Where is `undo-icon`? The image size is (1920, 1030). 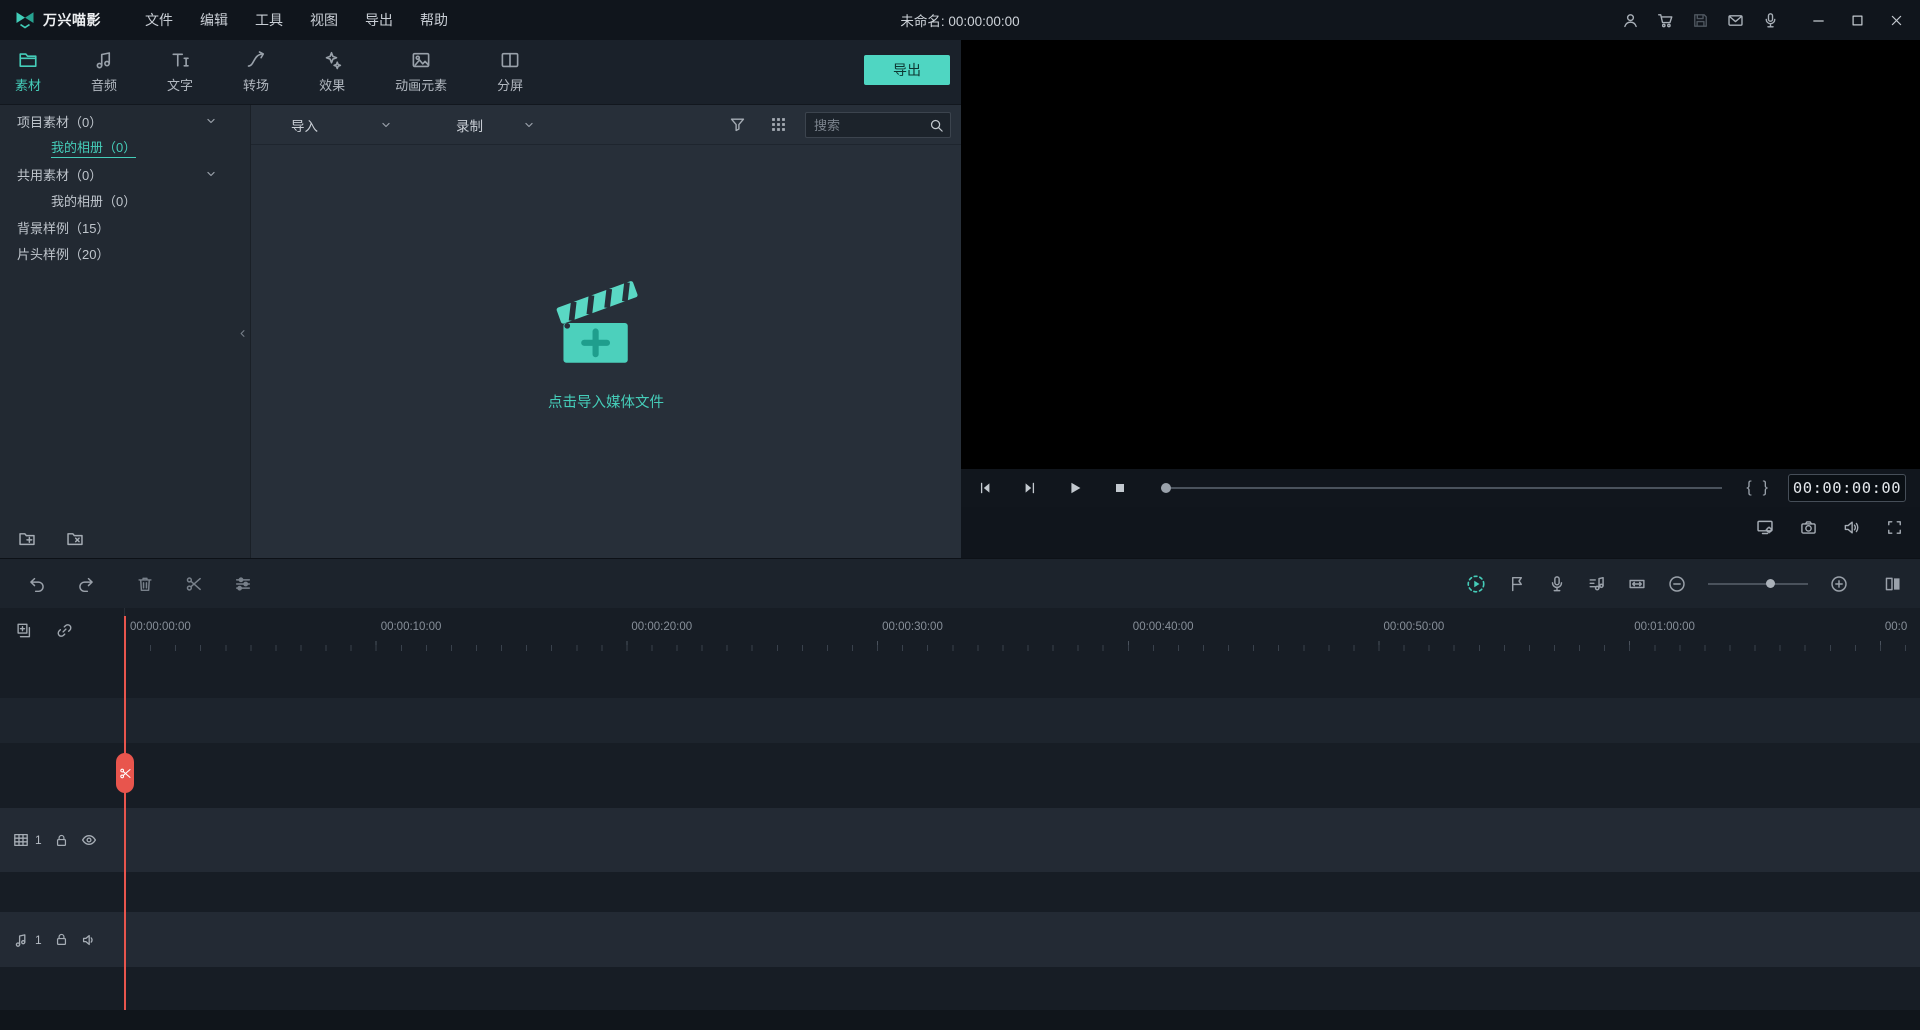
undo-icon is located at coordinates (37, 584).